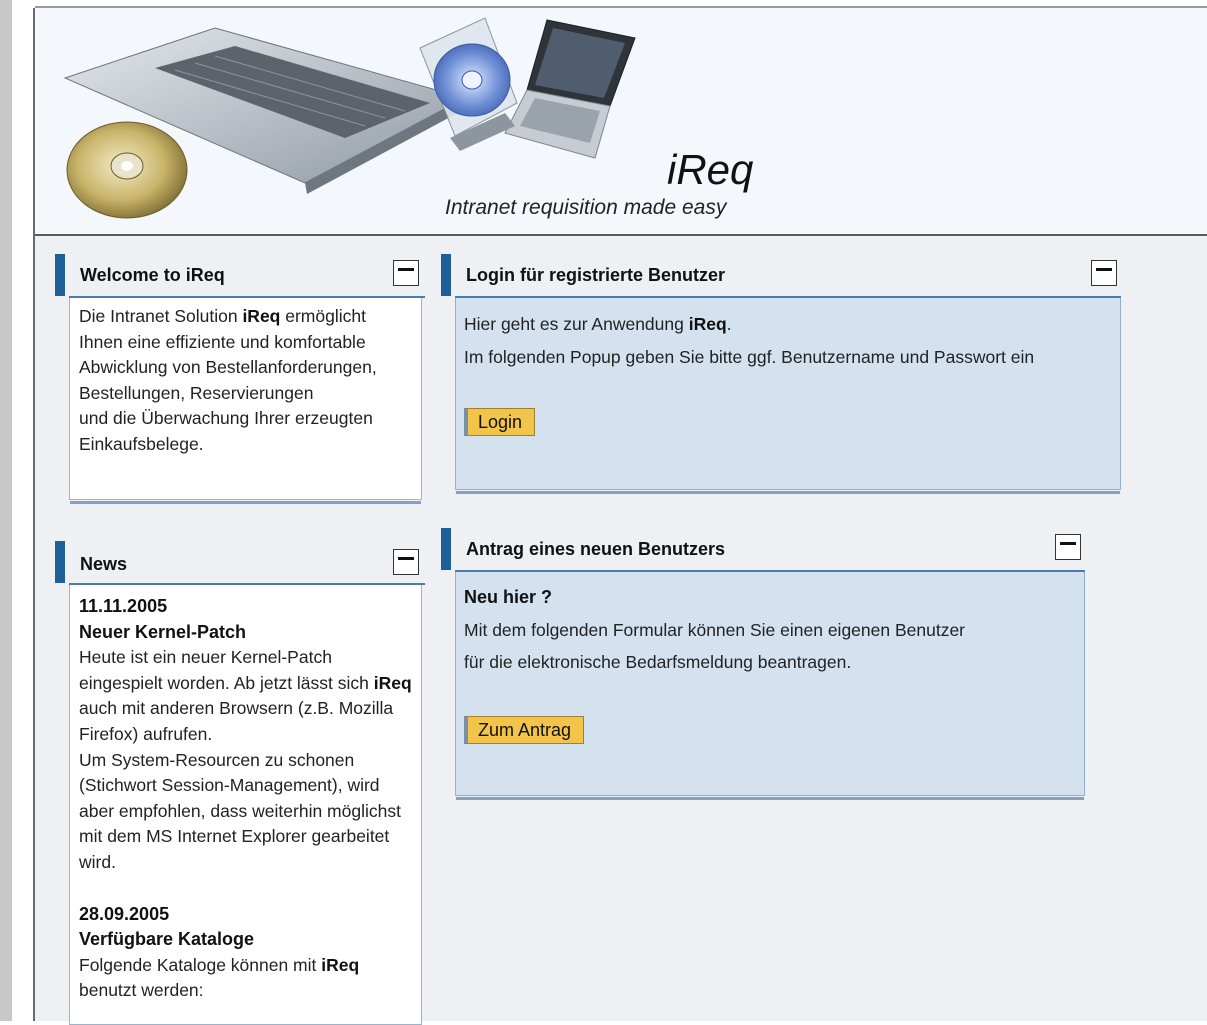 This screenshot has width=1207, height=1025. Describe the element at coordinates (576, 324) in the screenshot. I see `login-text-pre: Hier geht es zur Anwendung` at that location.